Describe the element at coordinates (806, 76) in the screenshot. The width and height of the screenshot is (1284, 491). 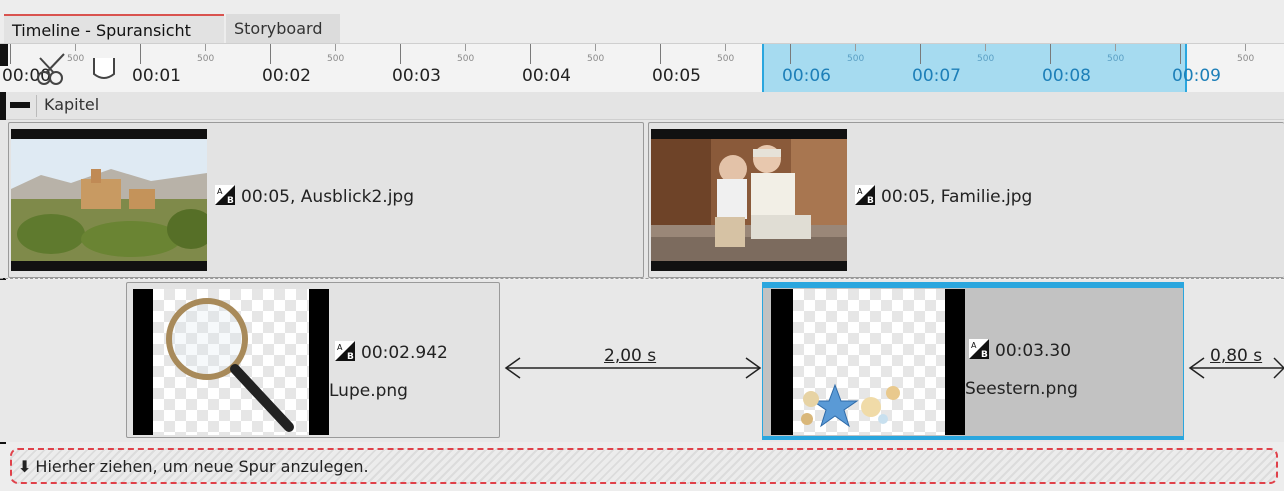
I see `ruler-label: 00:06` at that location.